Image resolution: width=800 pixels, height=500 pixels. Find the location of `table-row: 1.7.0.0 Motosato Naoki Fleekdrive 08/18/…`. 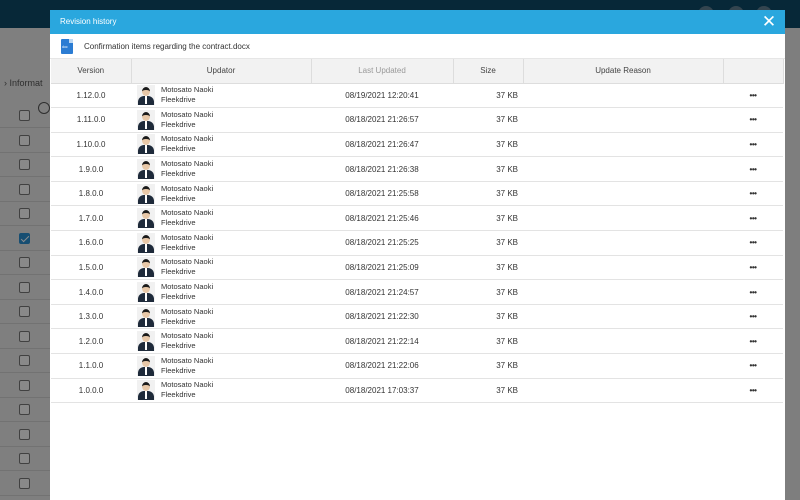

table-row: 1.7.0.0 Motosato Naoki Fleekdrive 08/18/… is located at coordinates (417, 218).